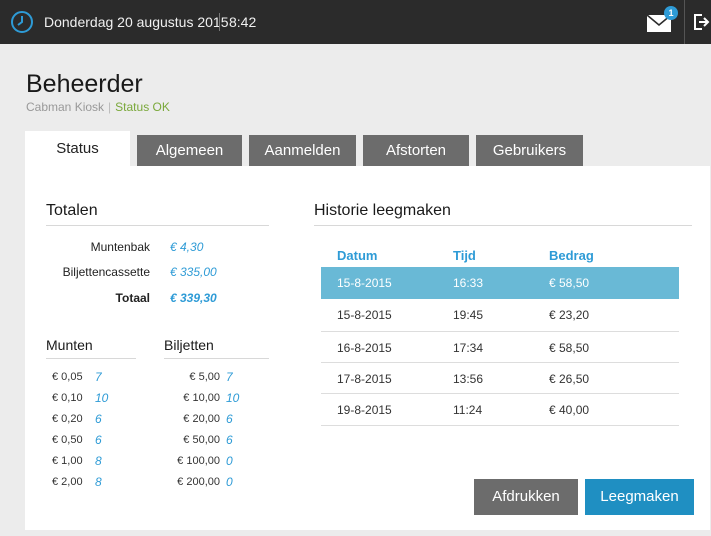 This screenshot has width=711, height=536. What do you see at coordinates (77, 149) in the screenshot?
I see `tab-status: Status` at bounding box center [77, 149].